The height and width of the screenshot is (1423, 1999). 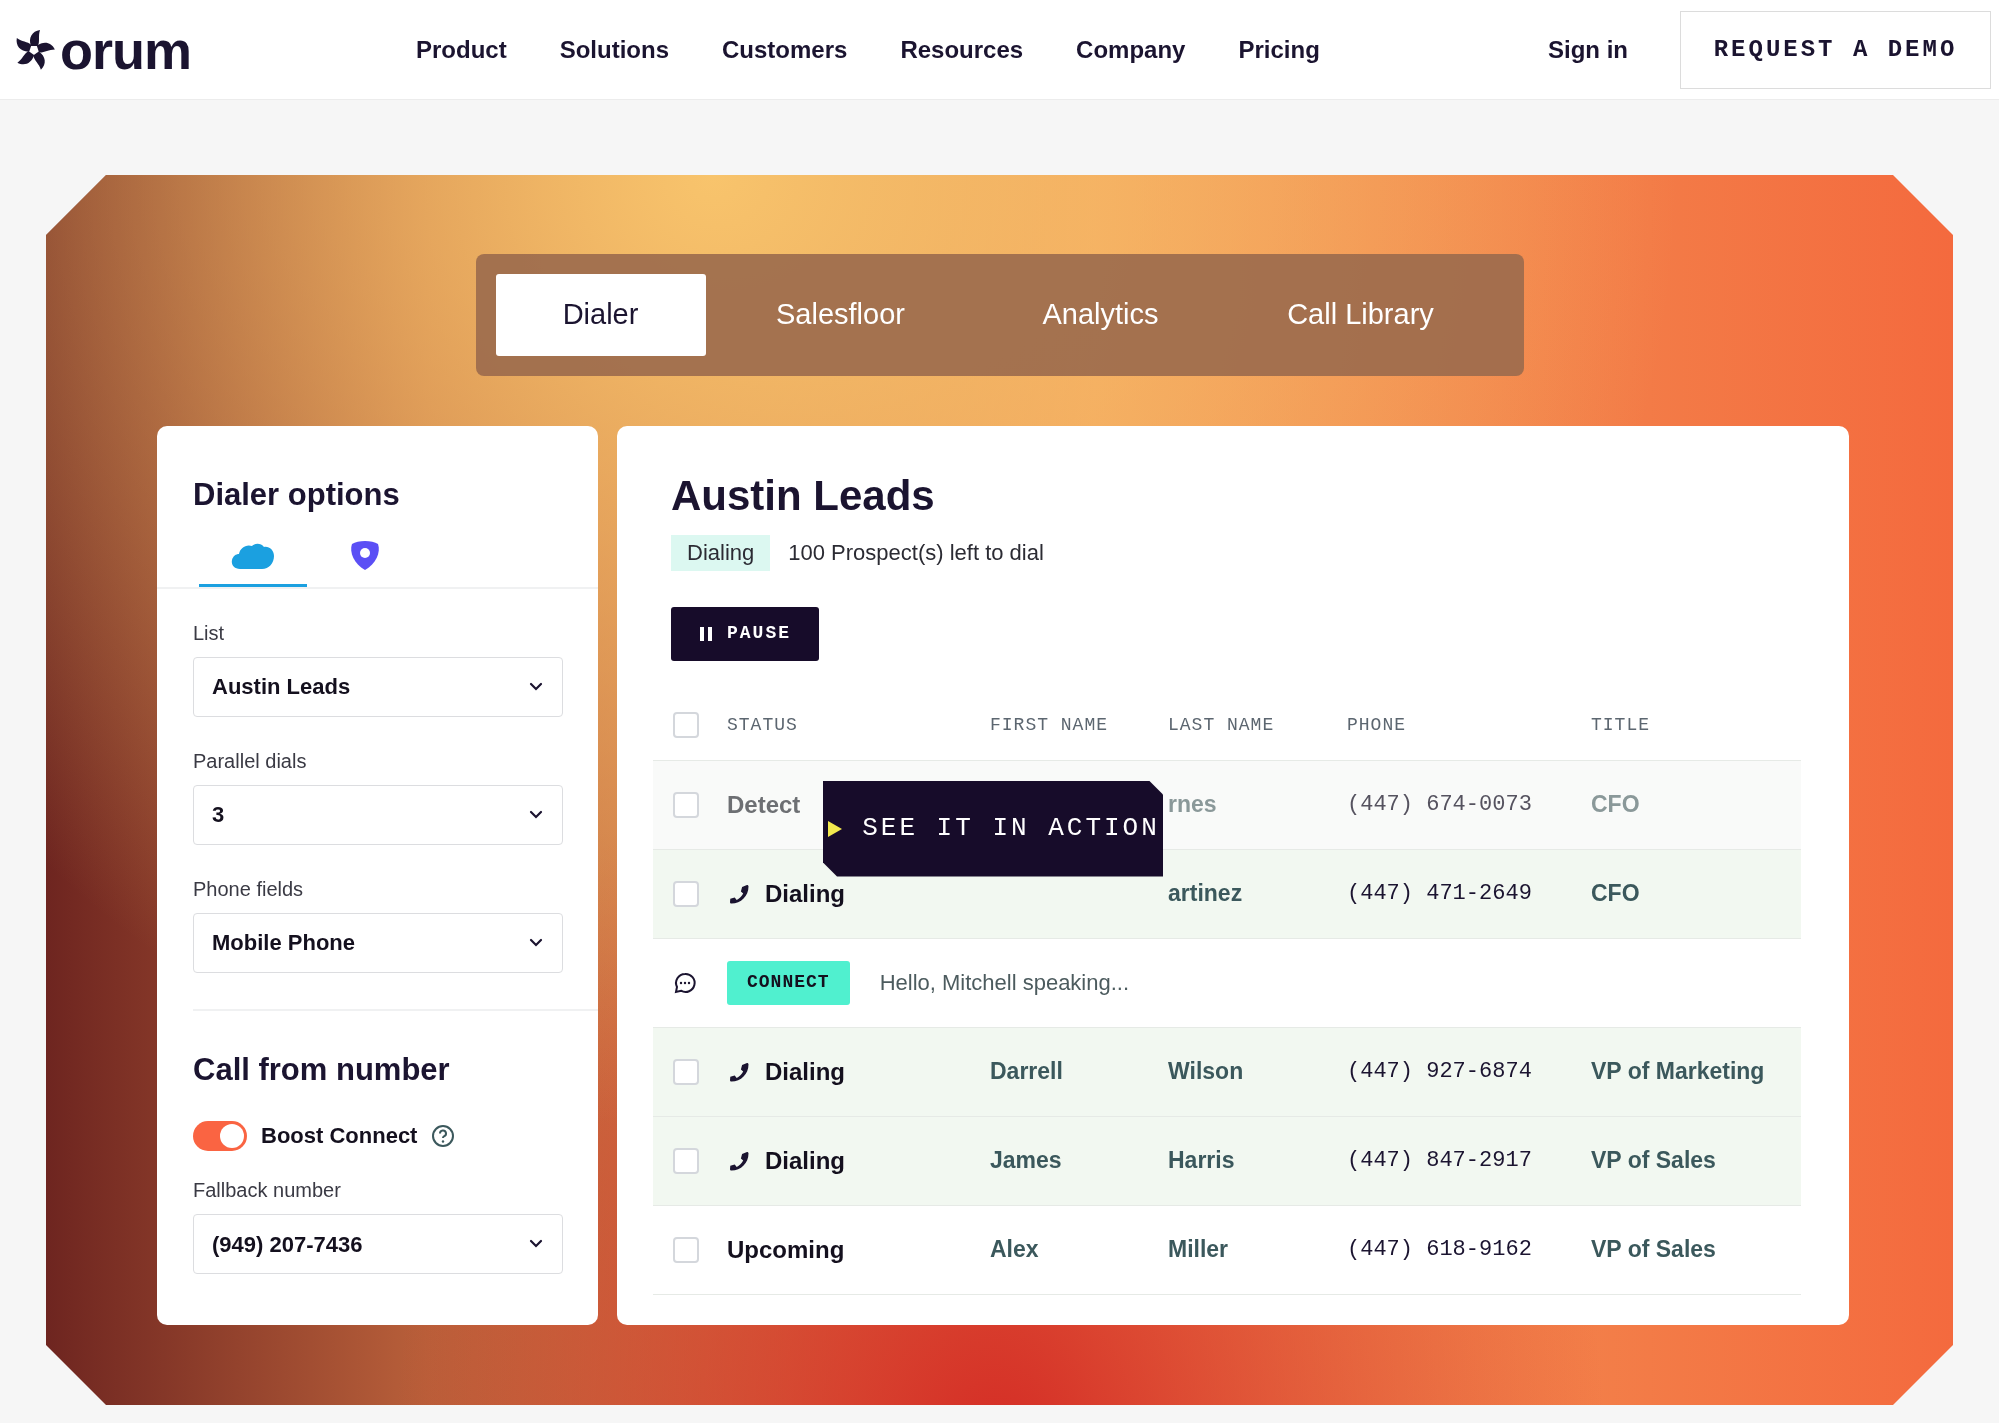 What do you see at coordinates (1678, 1072) in the screenshot?
I see `title-cell-text: VP of Marketing` at bounding box center [1678, 1072].